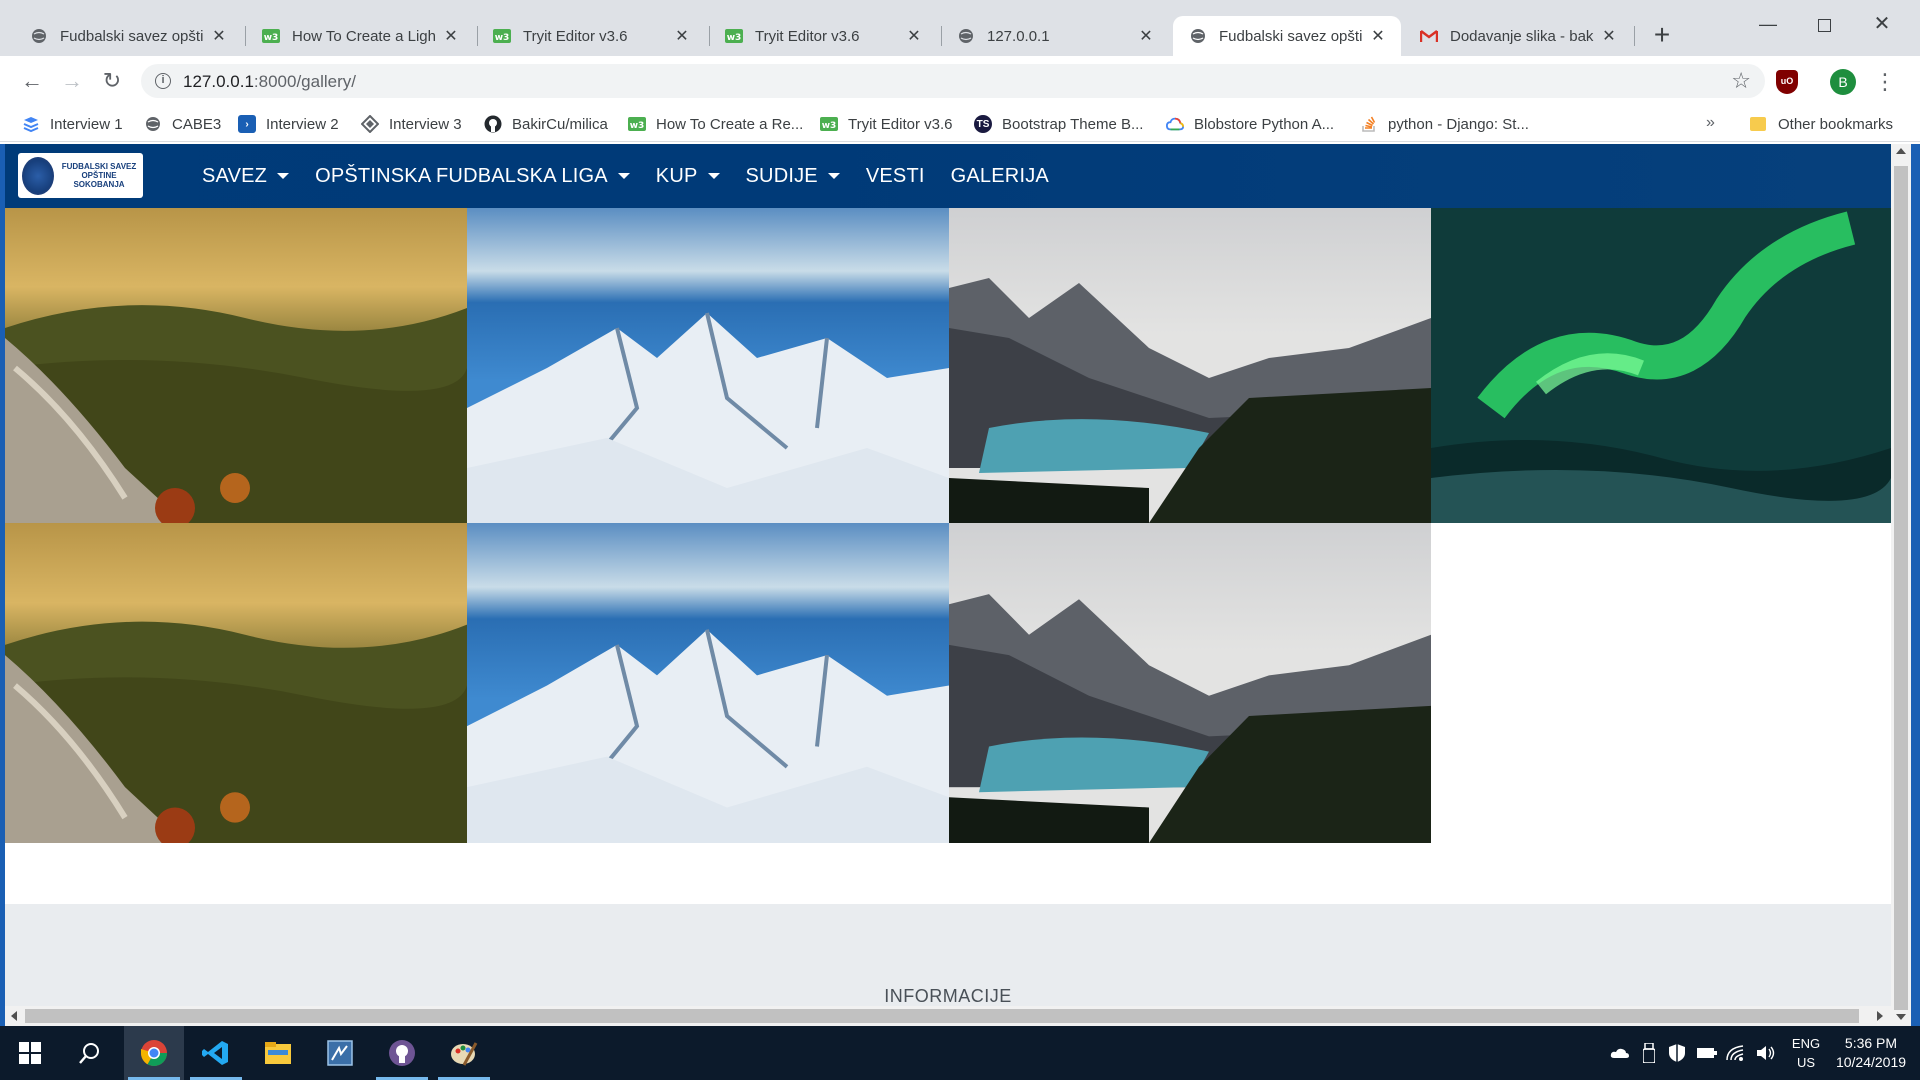 The height and width of the screenshot is (1080, 1920). I want to click on bookmark-item: Interview 3, so click(411, 124).